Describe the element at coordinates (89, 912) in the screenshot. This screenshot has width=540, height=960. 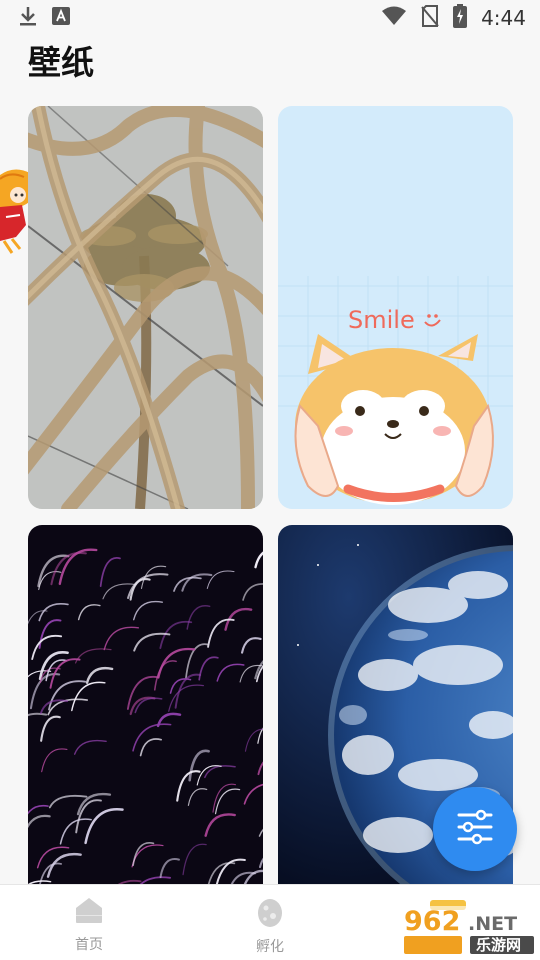
I see `home-icon` at that location.